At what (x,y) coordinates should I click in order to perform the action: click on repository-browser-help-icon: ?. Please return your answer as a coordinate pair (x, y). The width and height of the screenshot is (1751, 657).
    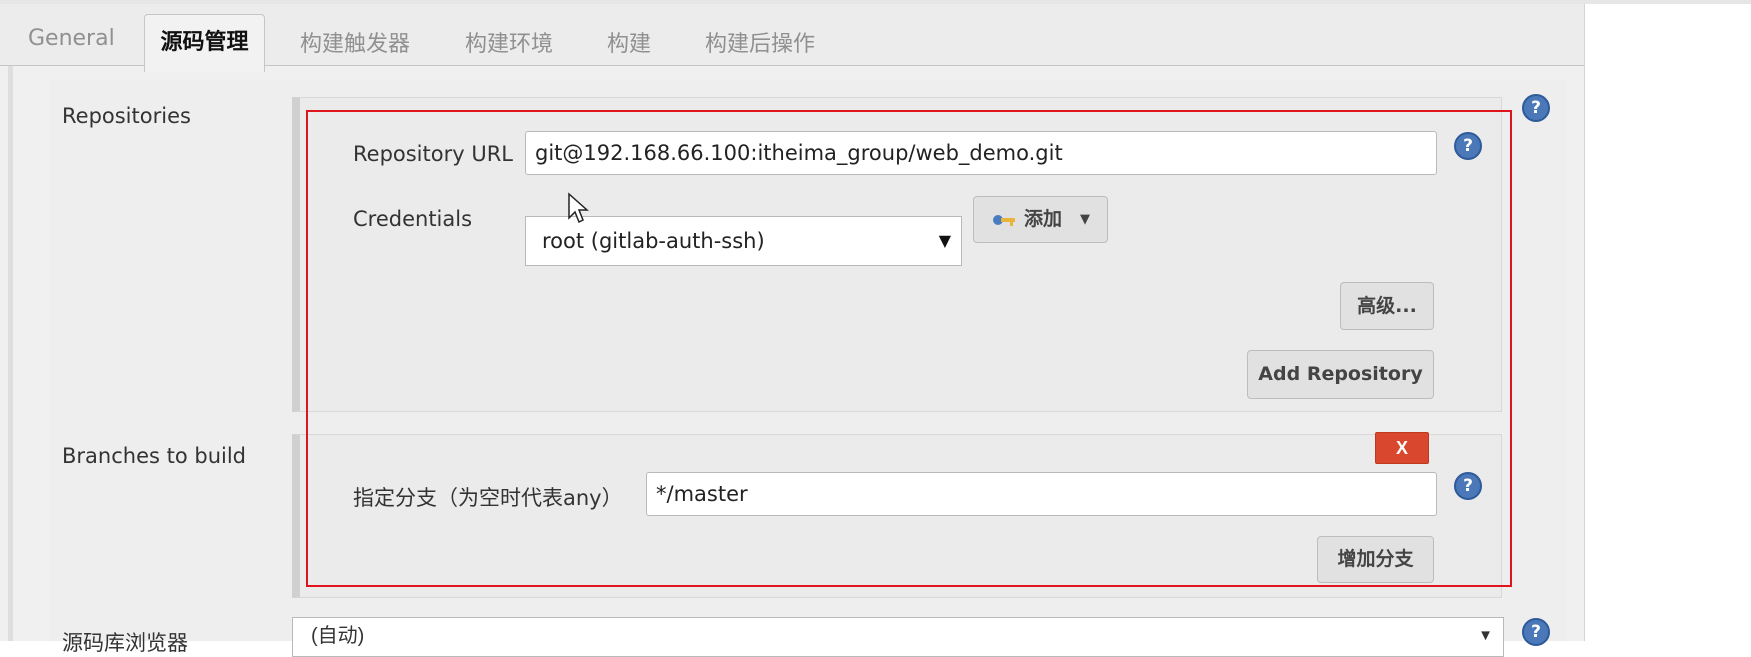
    Looking at the image, I should click on (1536, 632).